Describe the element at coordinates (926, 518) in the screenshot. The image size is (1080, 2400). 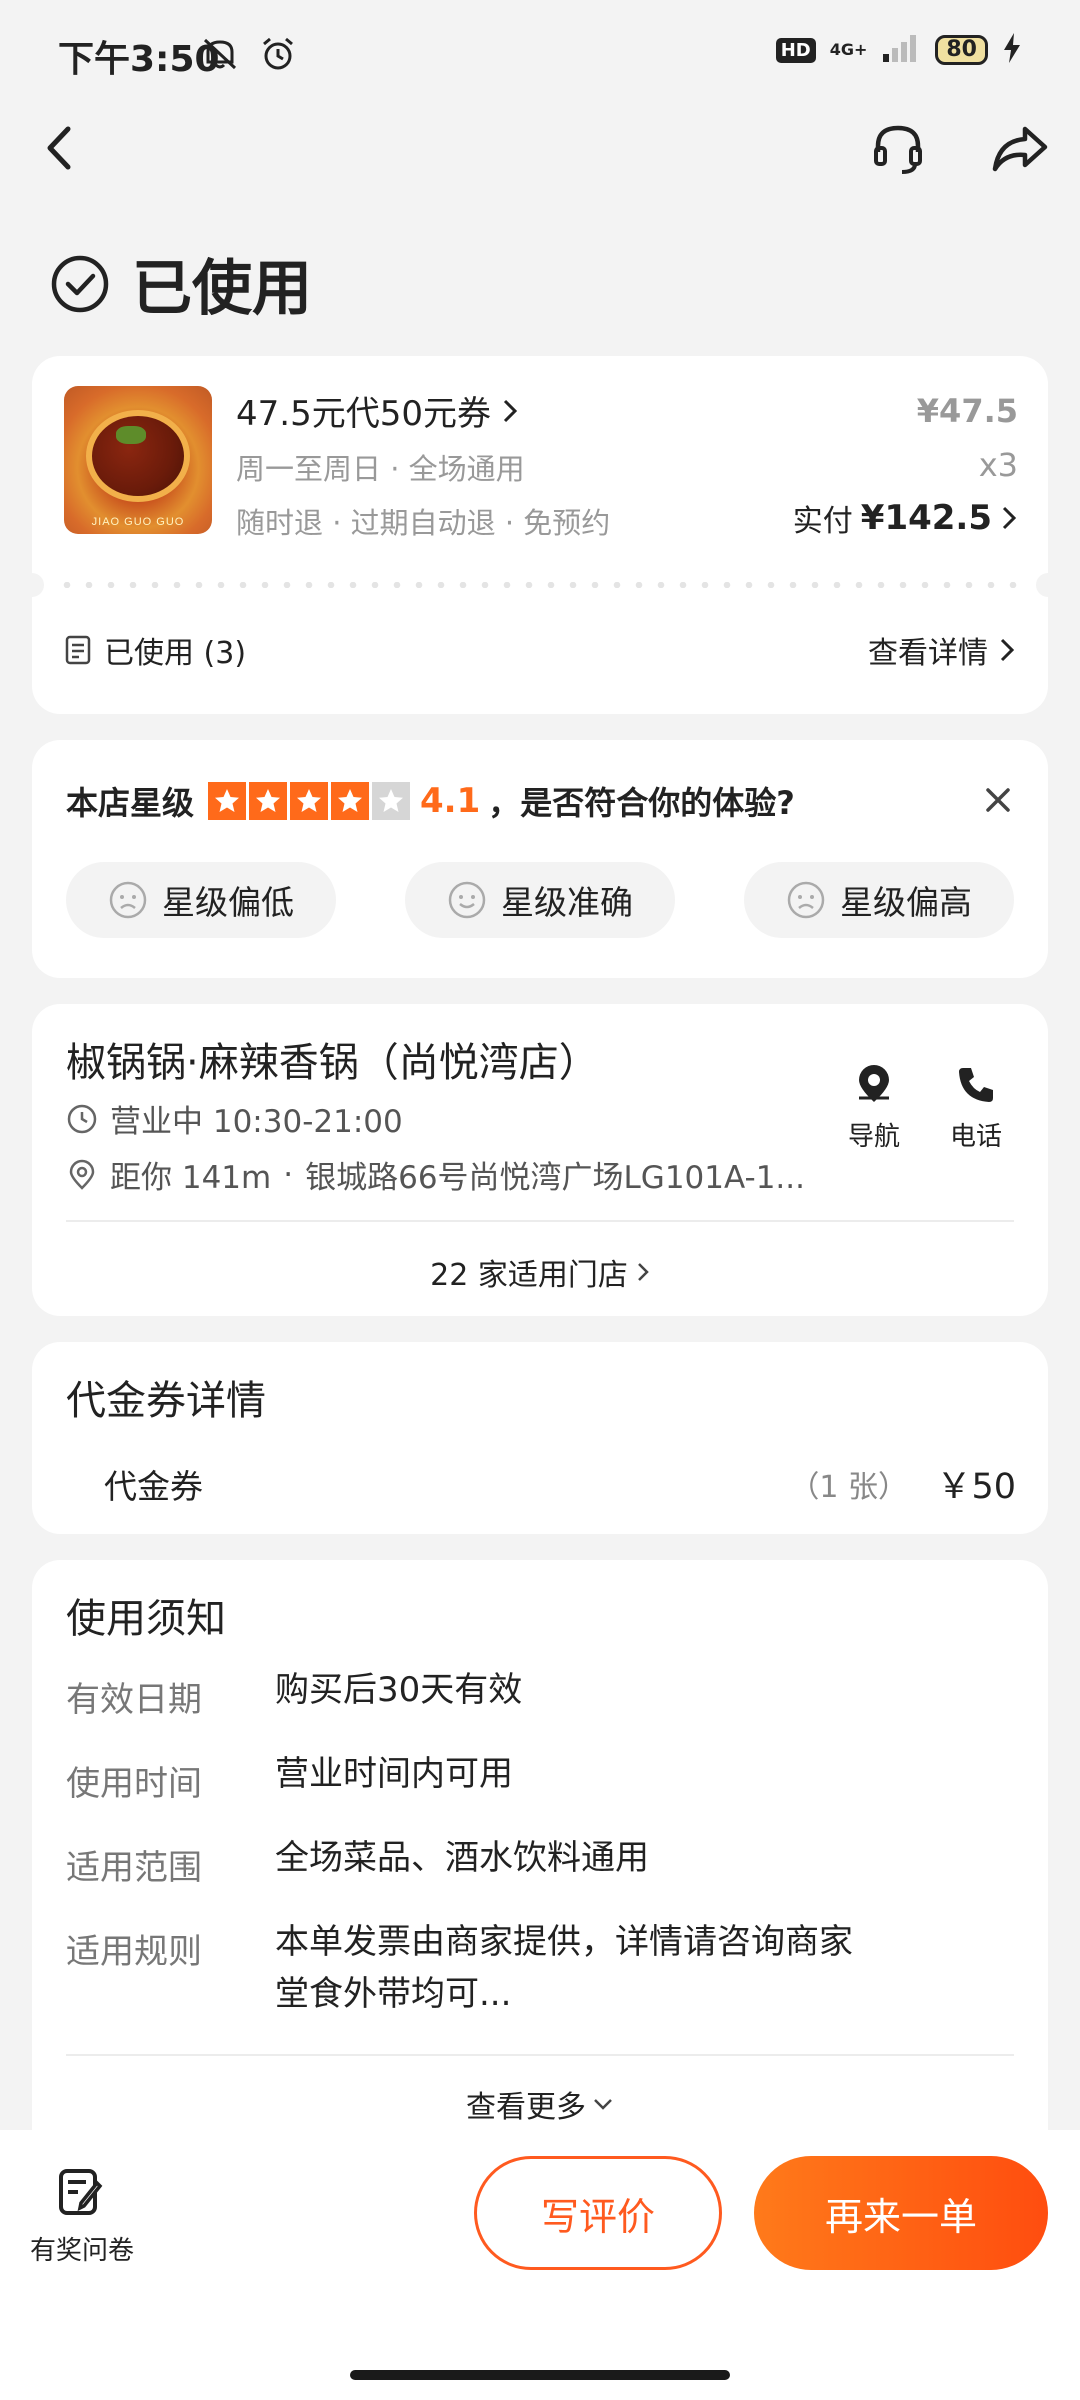
I see `paid-amount: ¥142.5` at that location.